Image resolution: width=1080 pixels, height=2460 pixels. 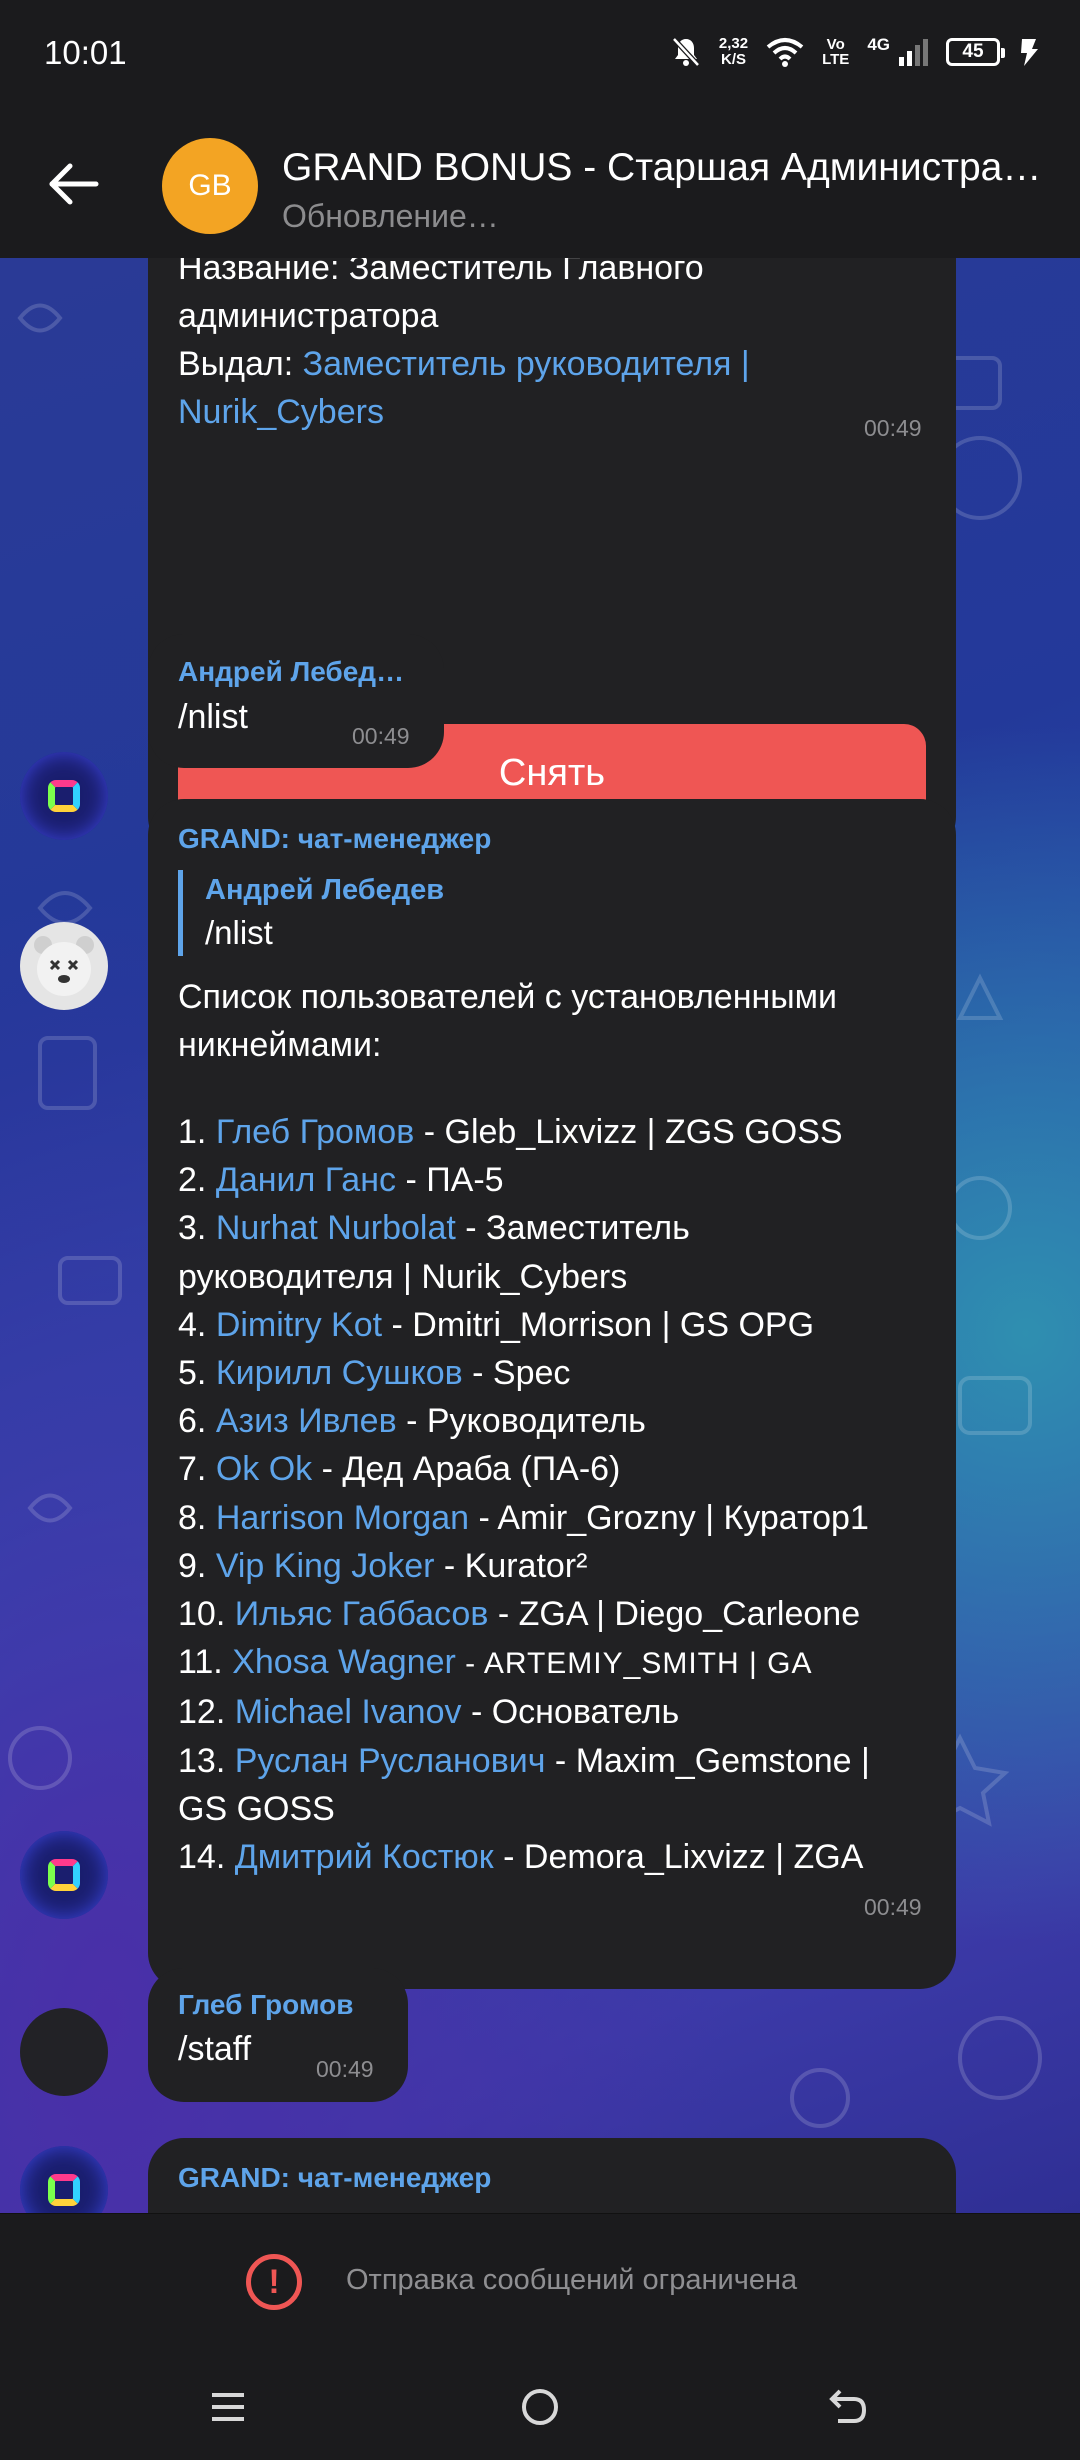 What do you see at coordinates (325, 1566) in the screenshot?
I see `user-link: Vip King Joker` at bounding box center [325, 1566].